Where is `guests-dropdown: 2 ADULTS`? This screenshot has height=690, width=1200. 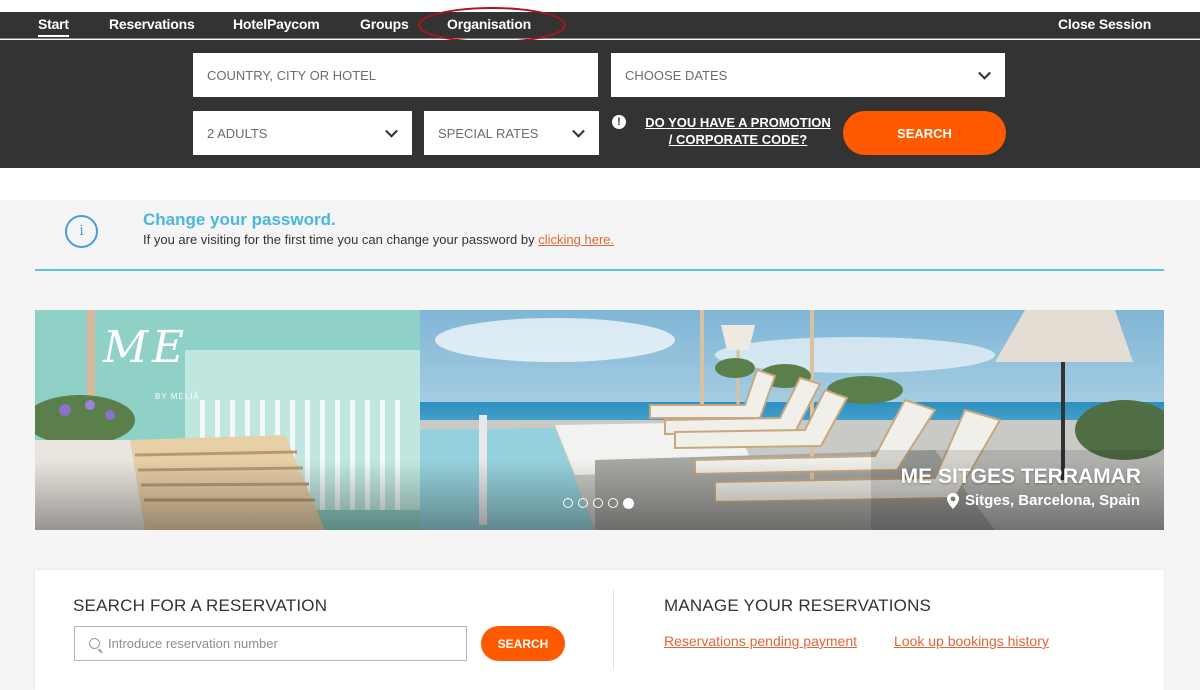
guests-dropdown: 2 ADULTS is located at coordinates (302, 133).